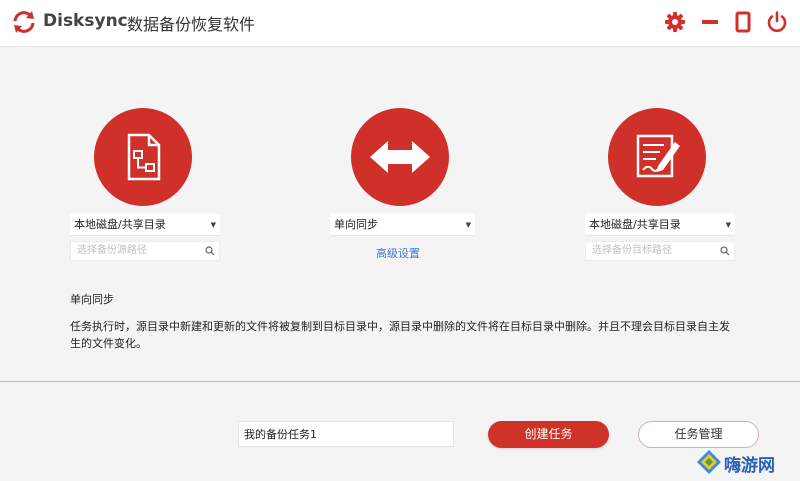 The width and height of the screenshot is (800, 481). What do you see at coordinates (112, 250) in the screenshot?
I see `source-path-placeholder: 选择备份源路径` at bounding box center [112, 250].